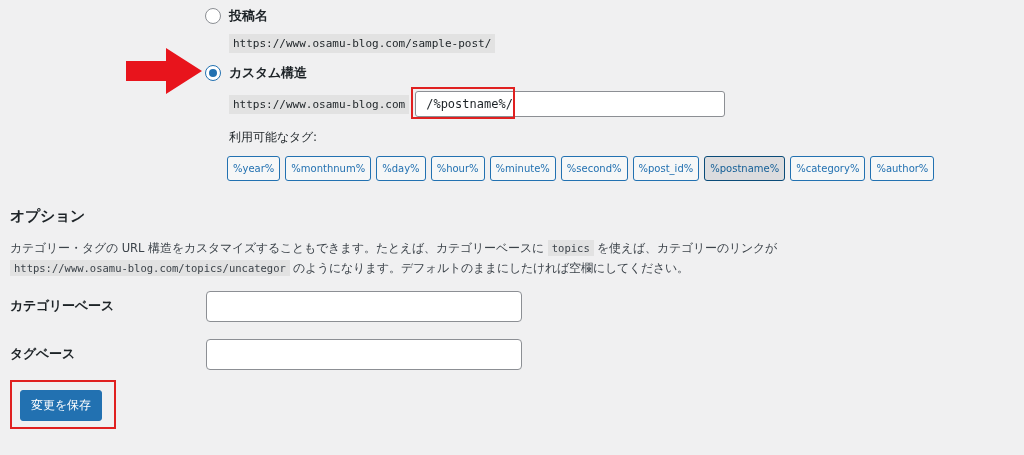 This screenshot has width=1024, height=455. I want to click on tag-button: %postname%, so click(745, 168).